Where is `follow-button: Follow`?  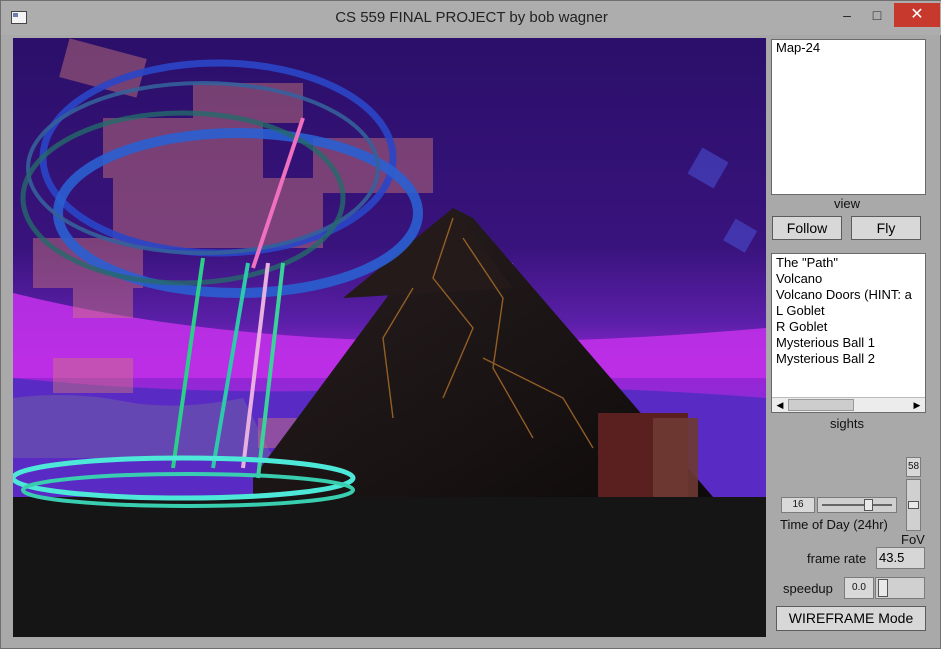
follow-button: Follow is located at coordinates (807, 228).